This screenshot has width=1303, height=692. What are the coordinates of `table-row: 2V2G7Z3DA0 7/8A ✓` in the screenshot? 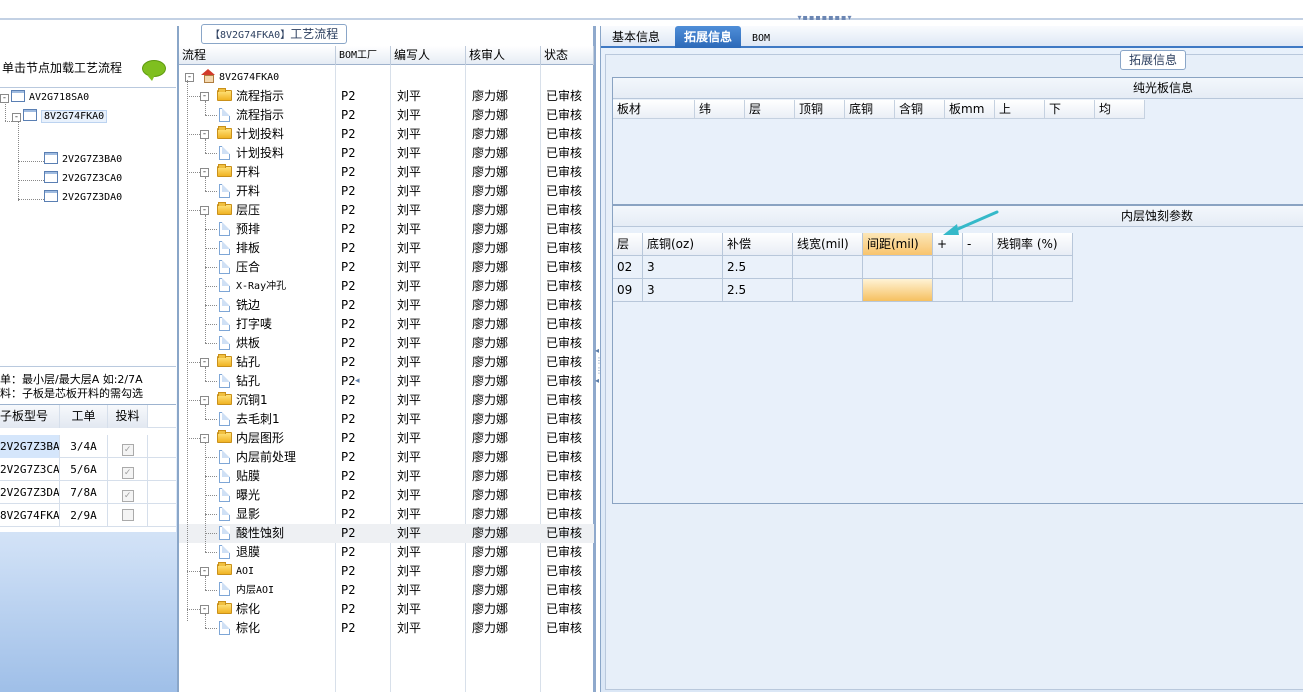 It's located at (88, 492).